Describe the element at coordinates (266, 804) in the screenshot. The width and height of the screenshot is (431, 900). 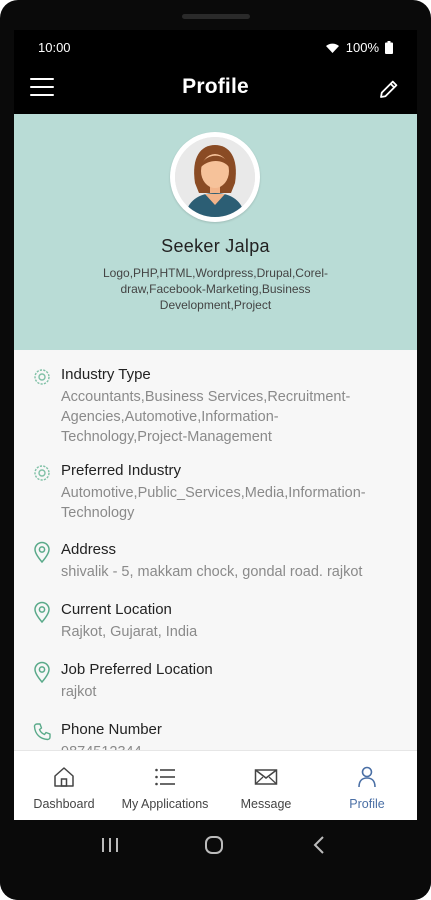
I see `nav-label: Message` at that location.